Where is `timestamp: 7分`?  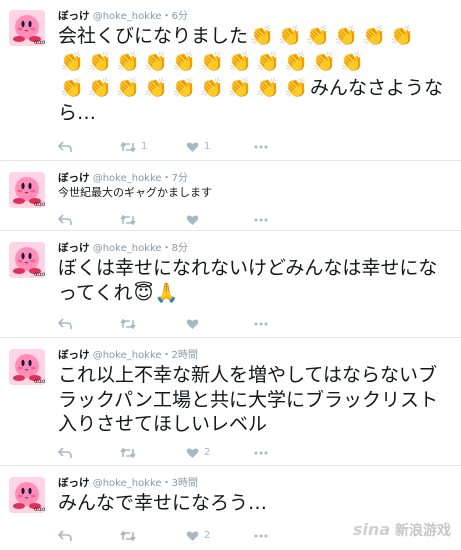
timestamp: 7分 is located at coordinates (180, 178).